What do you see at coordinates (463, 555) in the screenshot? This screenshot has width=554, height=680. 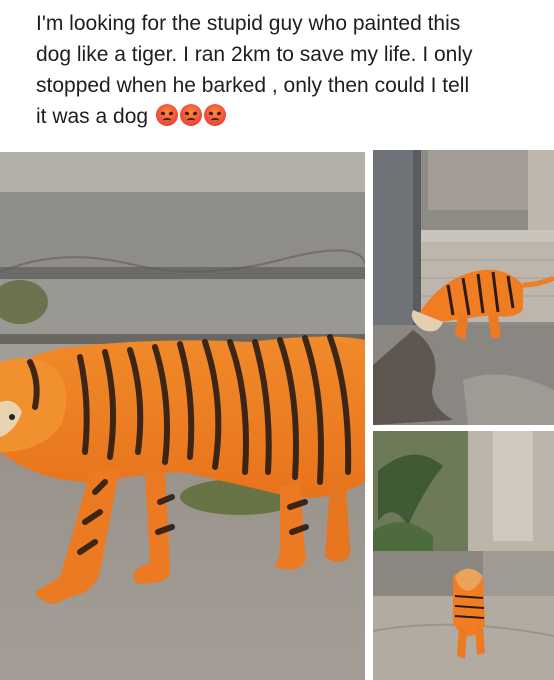 I see `tiger-striped-dog-walking-photo` at bounding box center [463, 555].